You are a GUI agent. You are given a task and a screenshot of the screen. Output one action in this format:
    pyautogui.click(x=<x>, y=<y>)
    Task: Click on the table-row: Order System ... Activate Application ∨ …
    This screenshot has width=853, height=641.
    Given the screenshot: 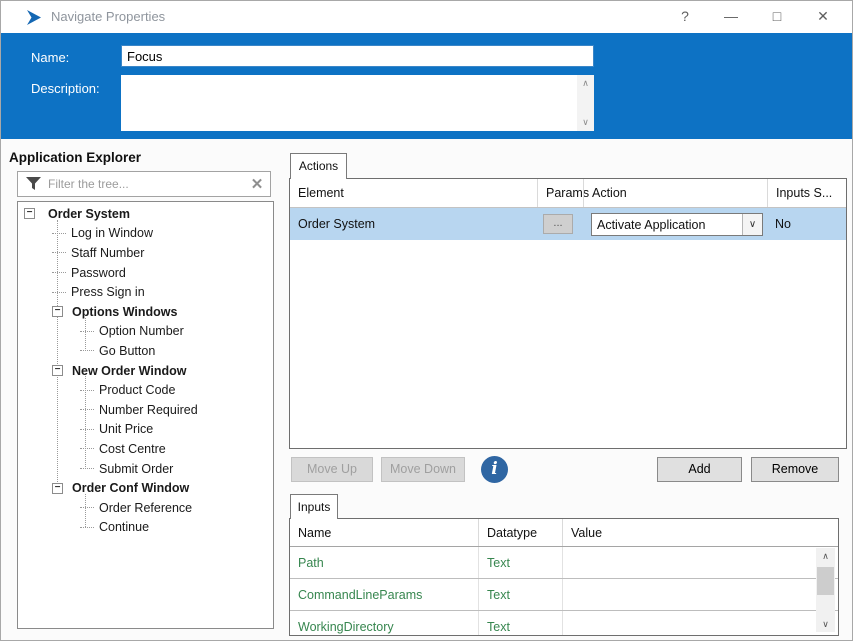 What is the action you would take?
    pyautogui.click(x=568, y=224)
    